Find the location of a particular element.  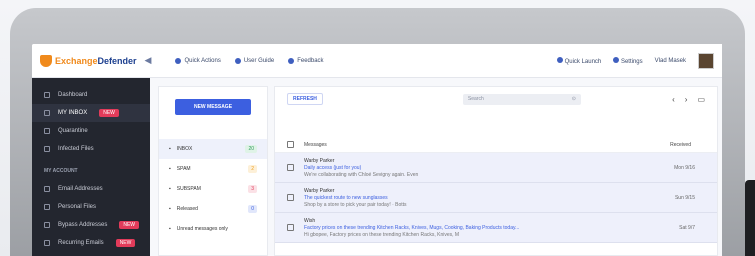

recurring-icon is located at coordinates (47, 243).